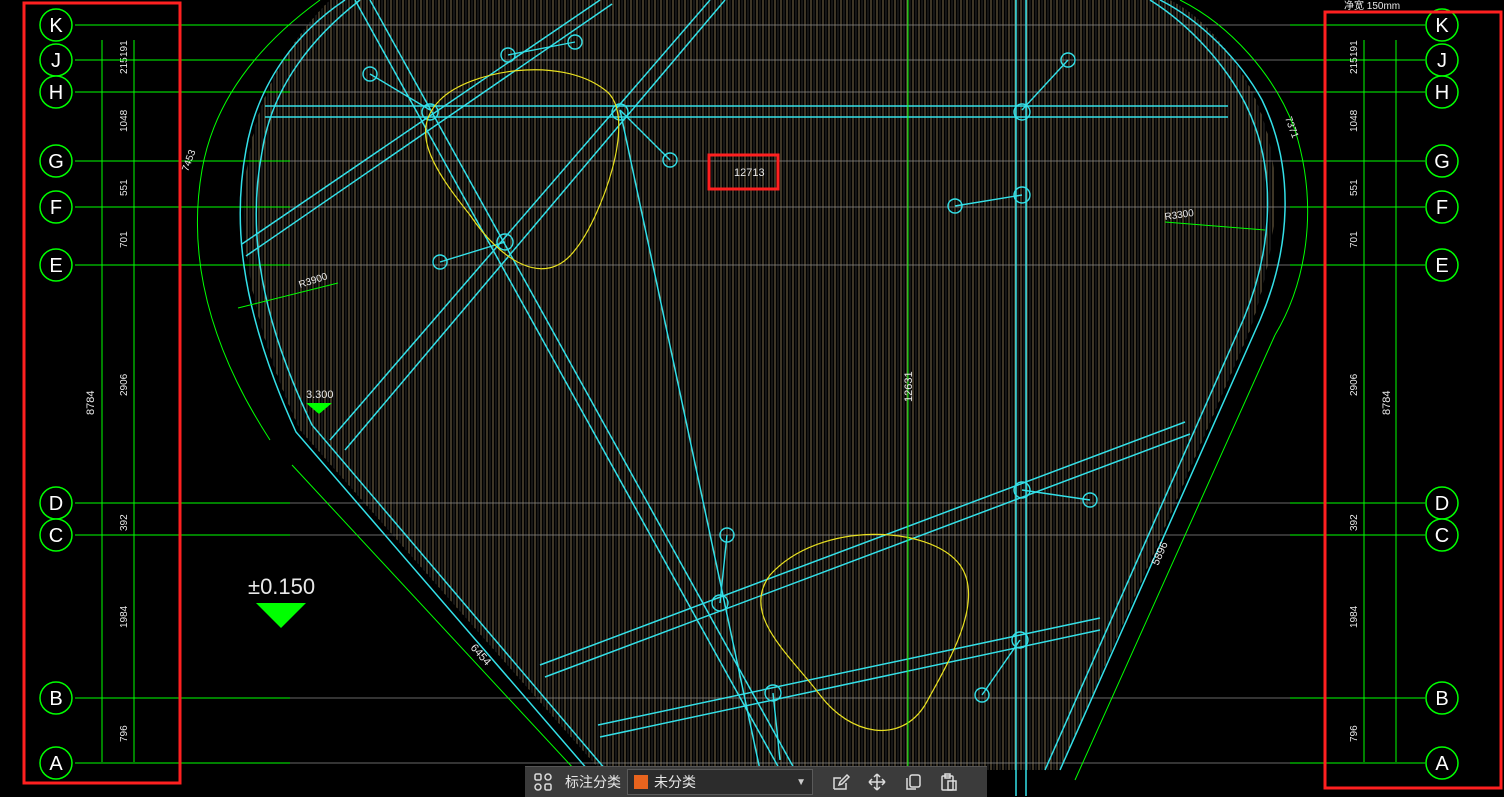 This screenshot has width=1504, height=797. Describe the element at coordinates (1387, 403) in the screenshot. I see `right-total-dim: 8784` at that location.